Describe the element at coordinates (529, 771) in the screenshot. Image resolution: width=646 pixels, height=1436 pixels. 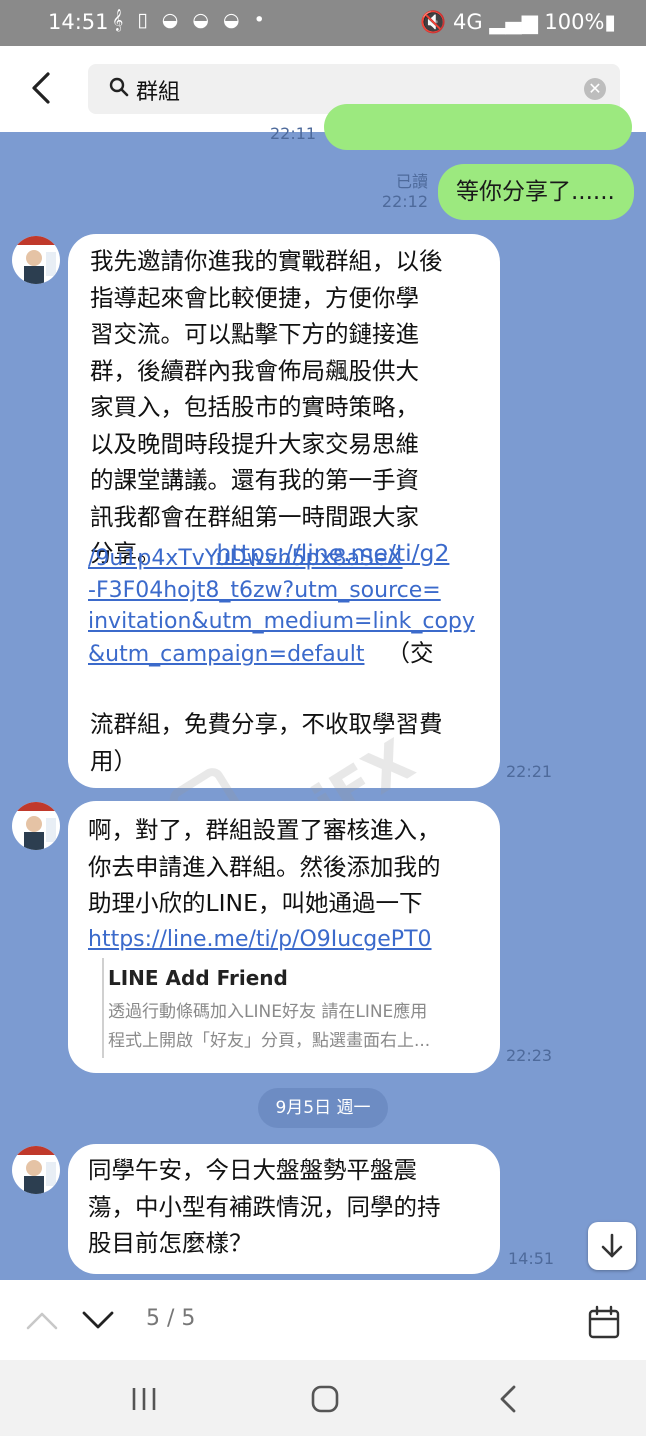
I see `message-time: 22:21` at that location.